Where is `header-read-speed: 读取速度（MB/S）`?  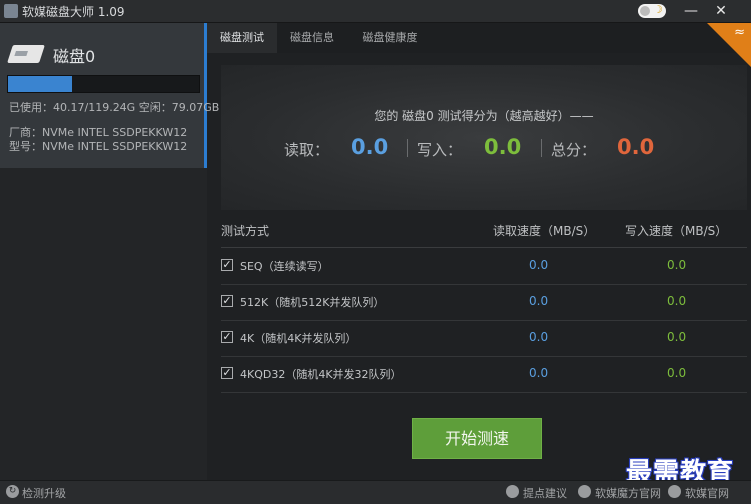 header-read-speed: 读取速度（MB/S） is located at coordinates (544, 231).